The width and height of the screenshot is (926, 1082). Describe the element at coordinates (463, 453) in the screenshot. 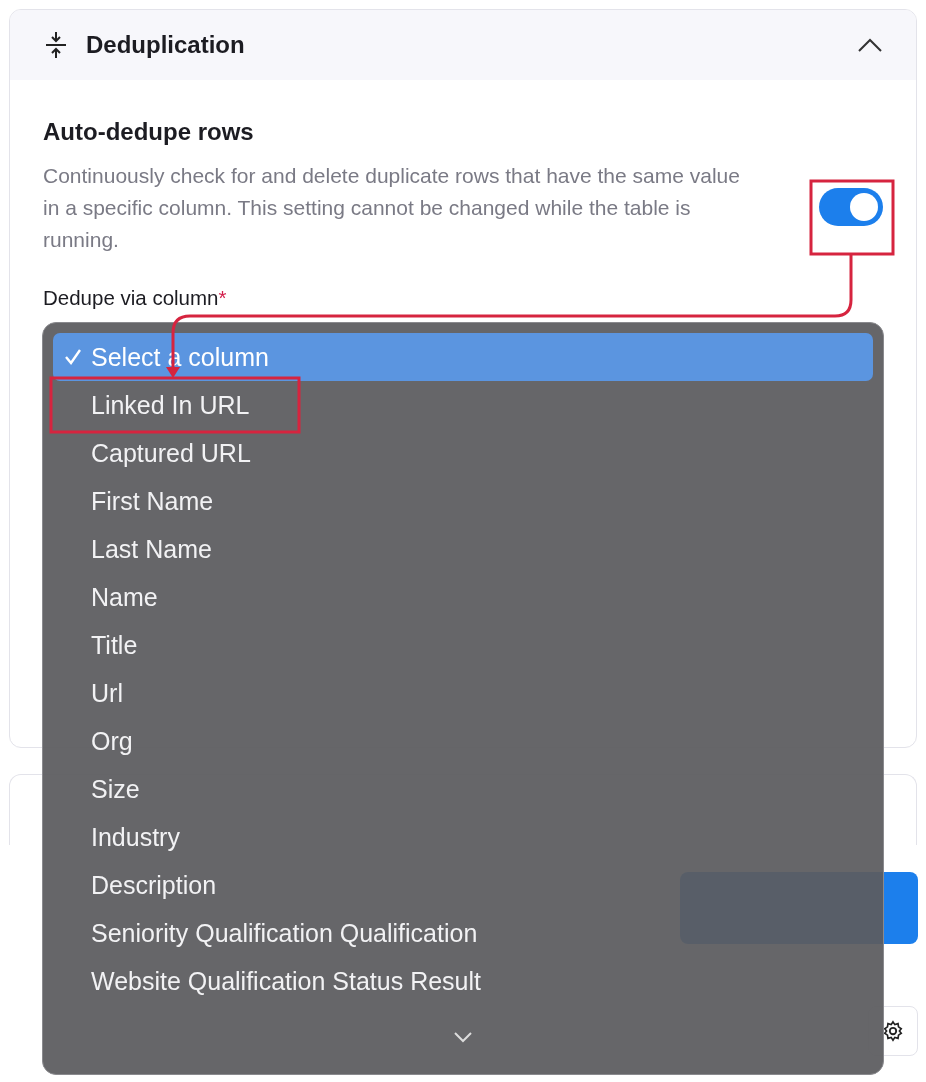

I see `menu-item: Captured URL` at that location.